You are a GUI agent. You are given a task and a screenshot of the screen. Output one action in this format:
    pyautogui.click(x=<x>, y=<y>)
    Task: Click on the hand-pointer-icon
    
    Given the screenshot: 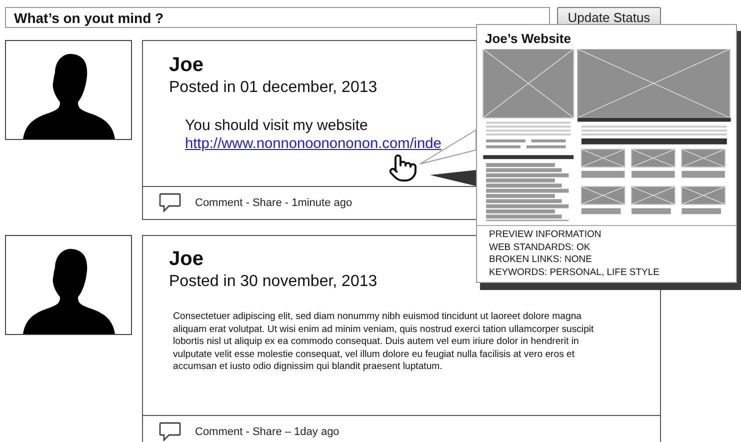 What is the action you would take?
    pyautogui.click(x=403, y=168)
    